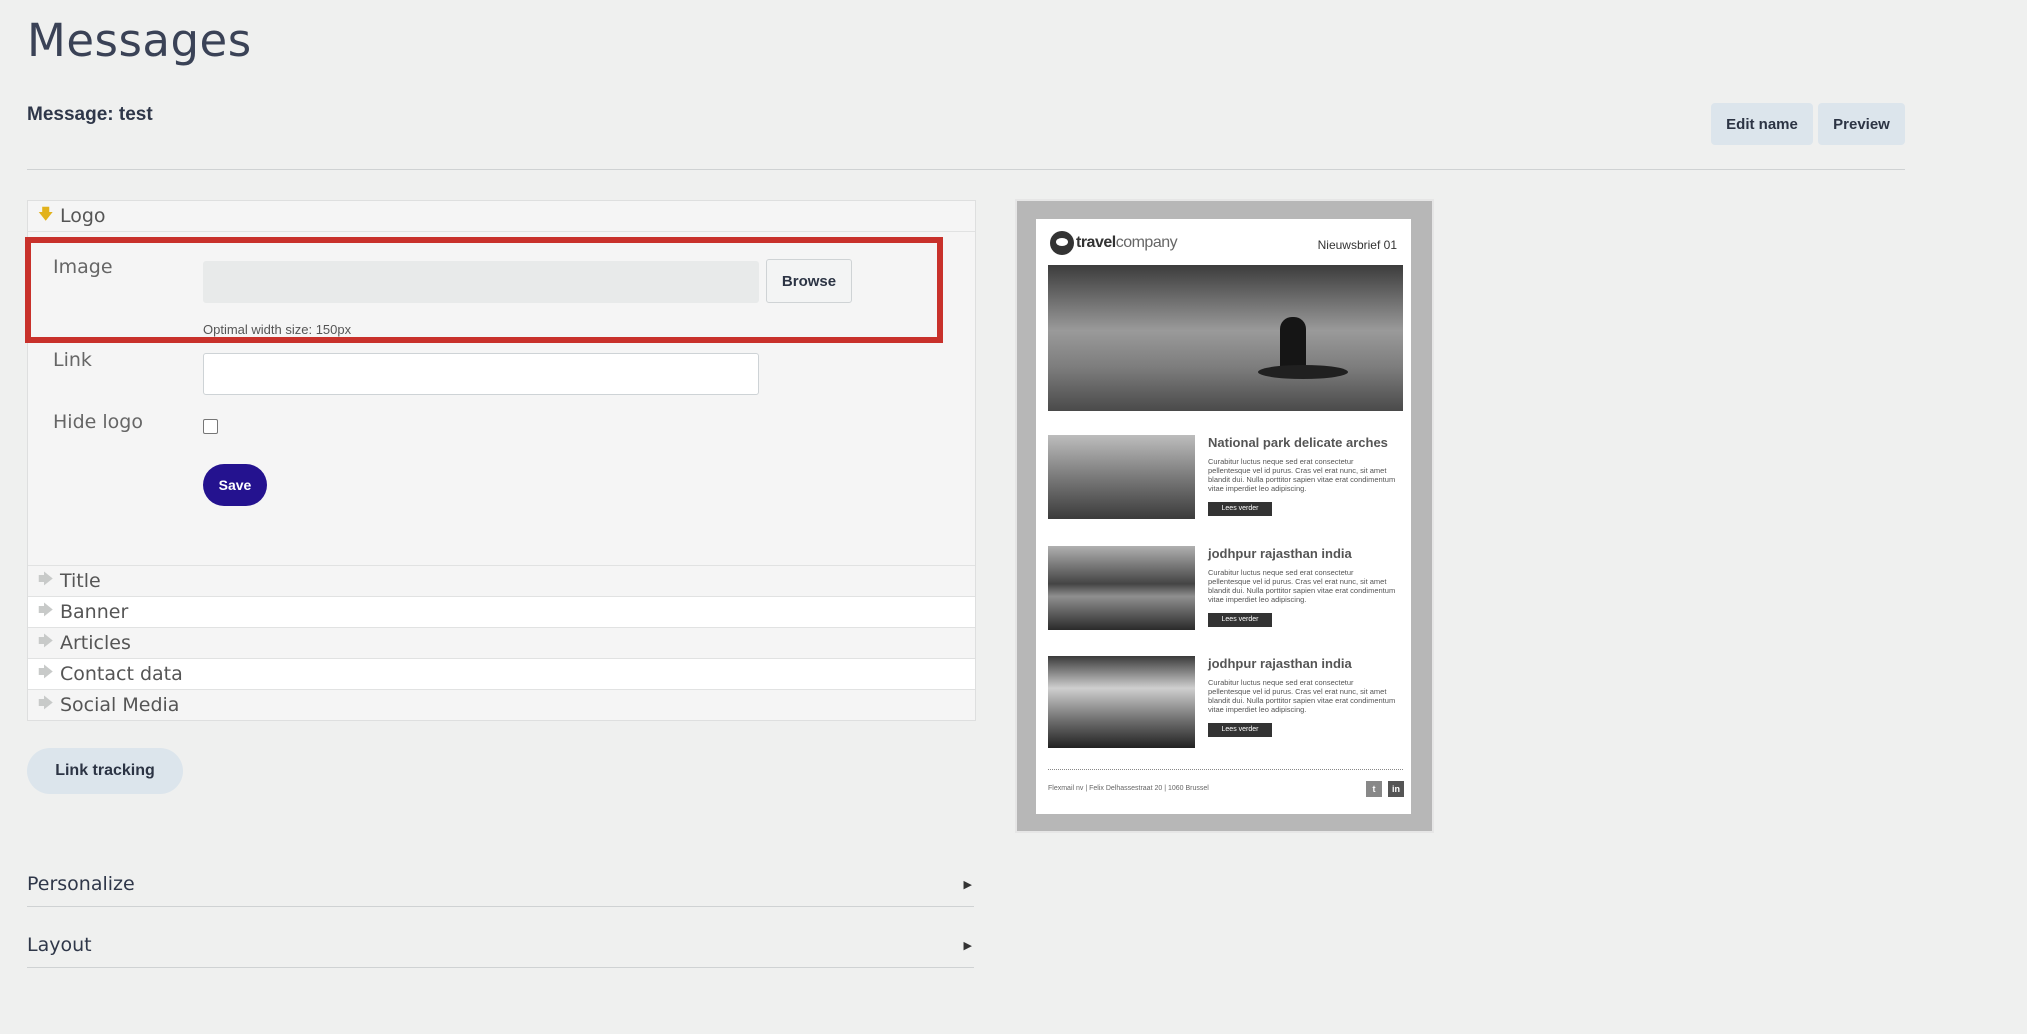  Describe the element at coordinates (98, 422) in the screenshot. I see `hide-logo-label: Hide logo` at that location.